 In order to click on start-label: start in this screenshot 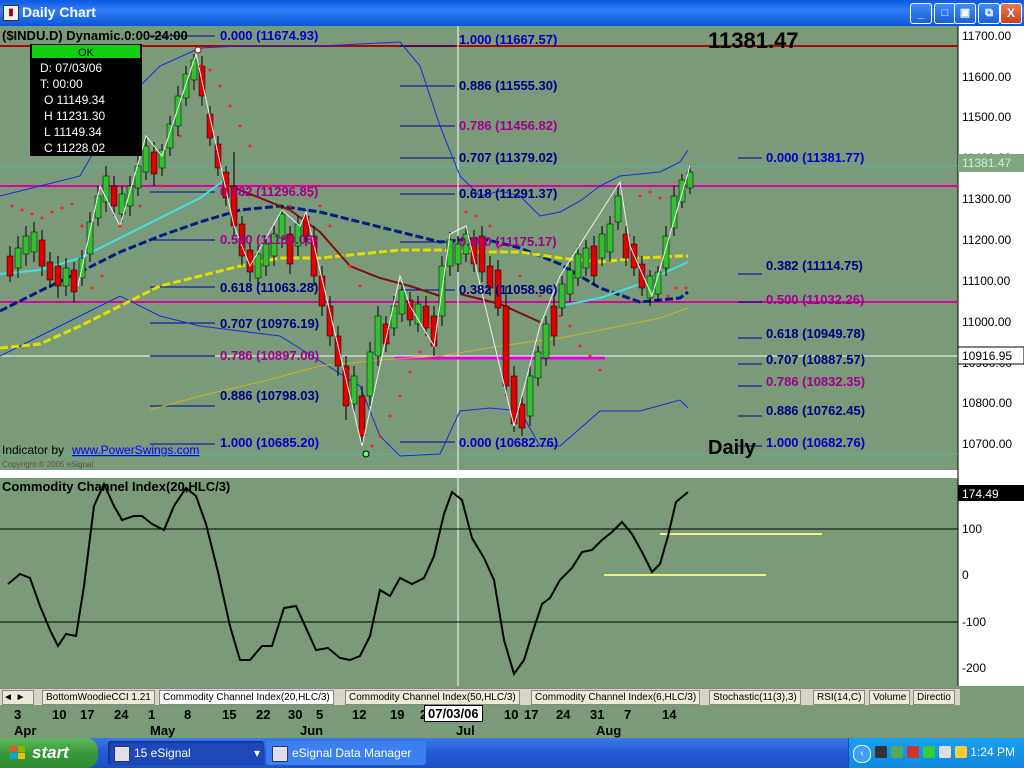, I will do `click(50, 752)`.